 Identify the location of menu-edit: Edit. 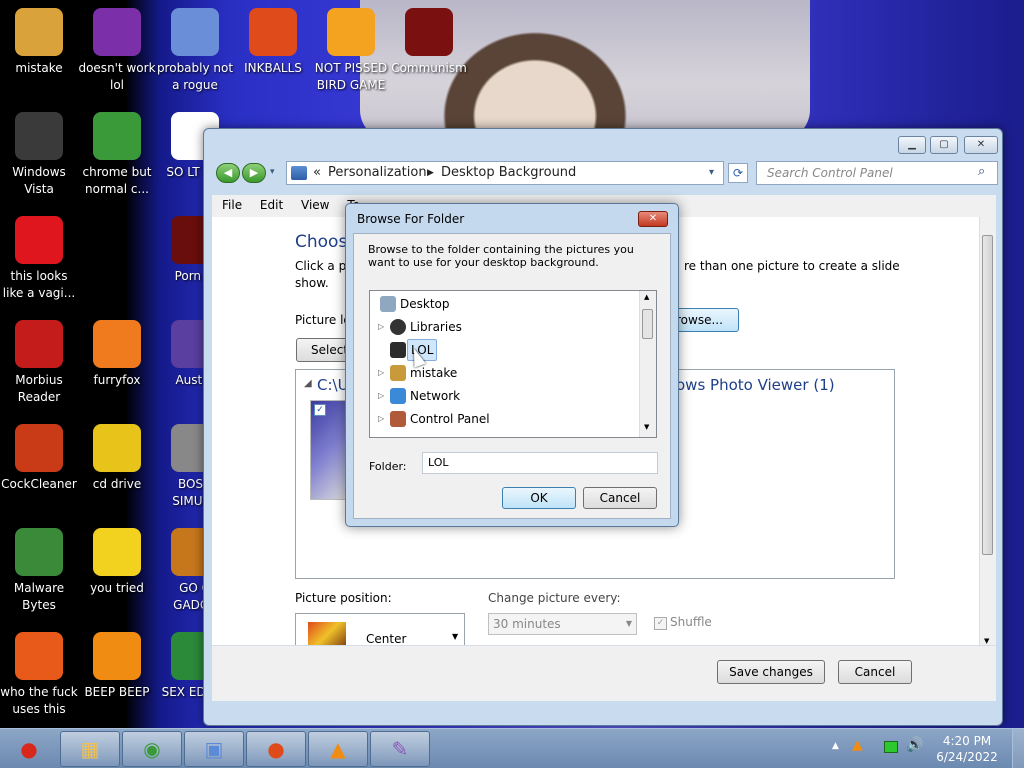
(271, 205).